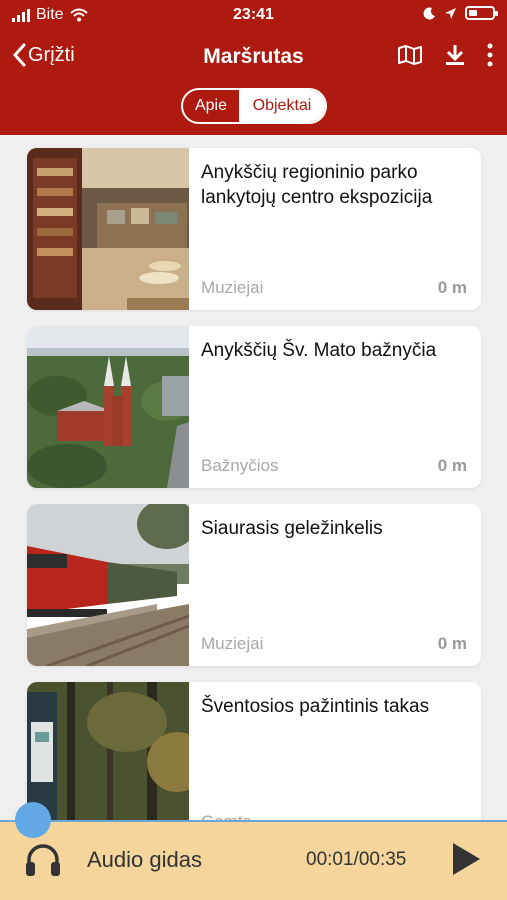 This screenshot has width=507, height=900. I want to click on item-category: Gamta, so click(226, 816).